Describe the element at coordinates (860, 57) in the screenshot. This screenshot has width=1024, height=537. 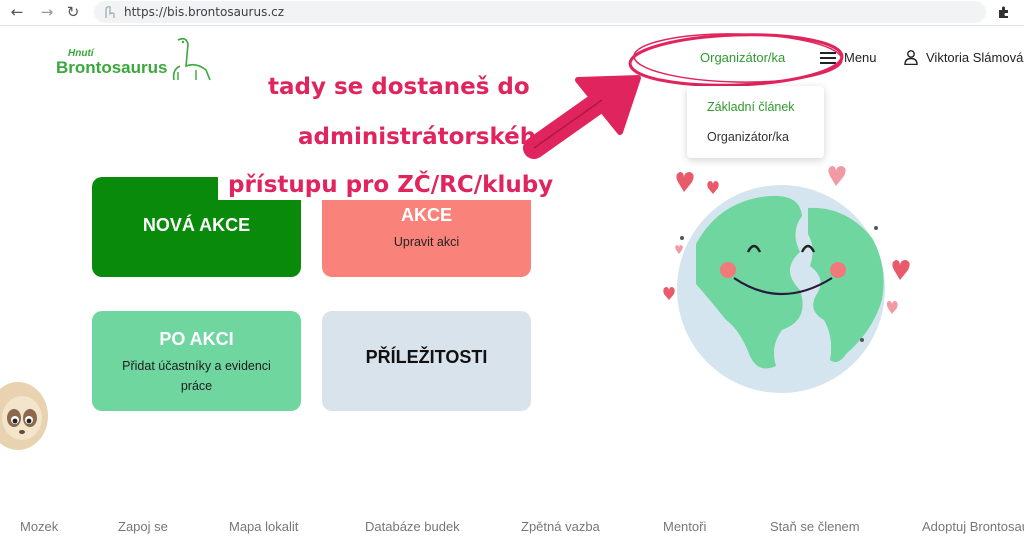
I see `menu-label: Menu` at that location.